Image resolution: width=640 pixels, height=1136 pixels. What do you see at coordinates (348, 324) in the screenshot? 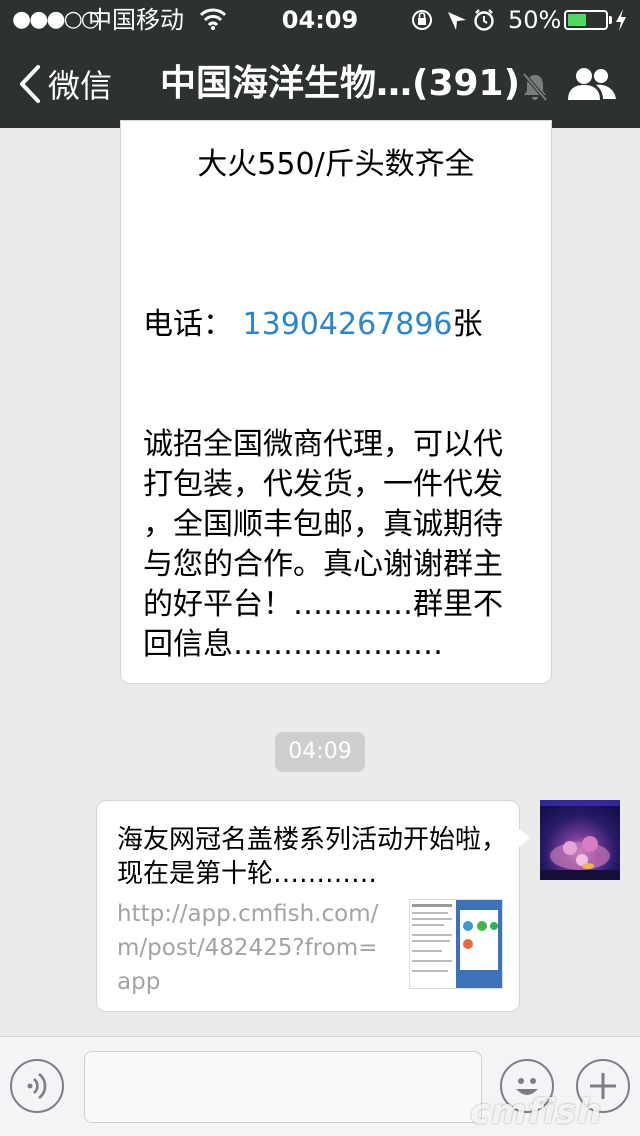
I see `phone-number-link: 13904267896` at bounding box center [348, 324].